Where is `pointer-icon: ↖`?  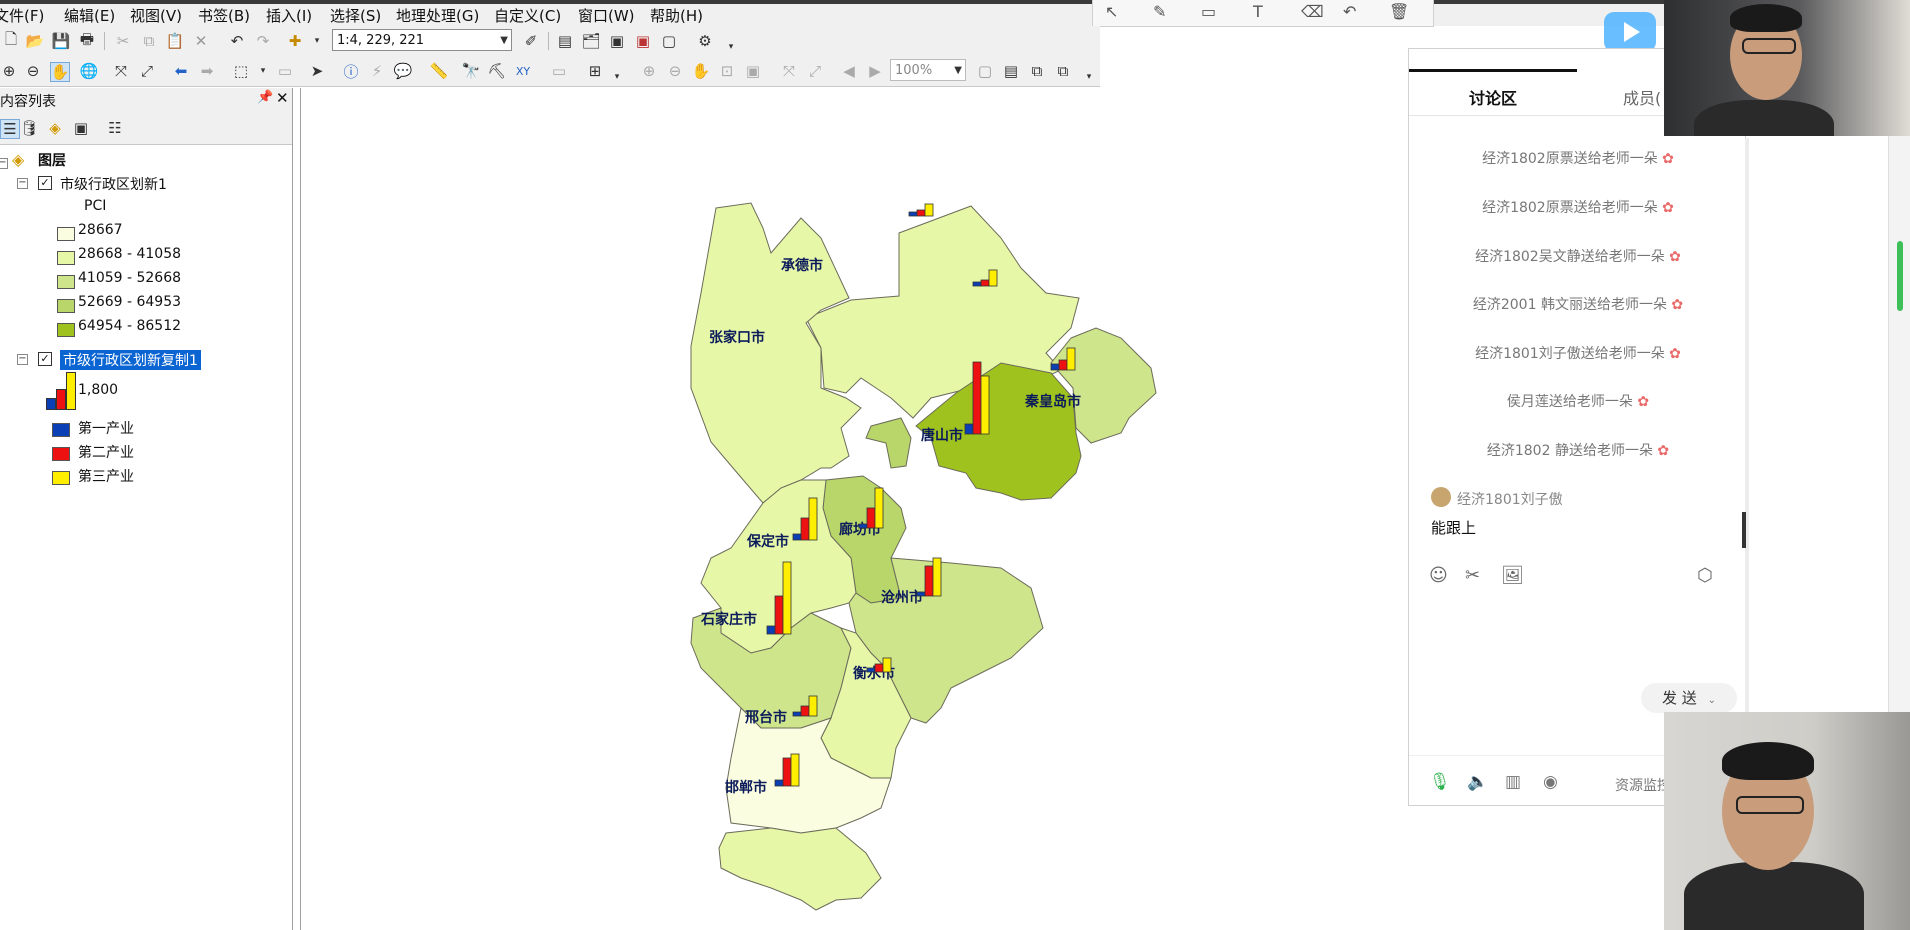
pointer-icon: ↖ is located at coordinates (1111, 11).